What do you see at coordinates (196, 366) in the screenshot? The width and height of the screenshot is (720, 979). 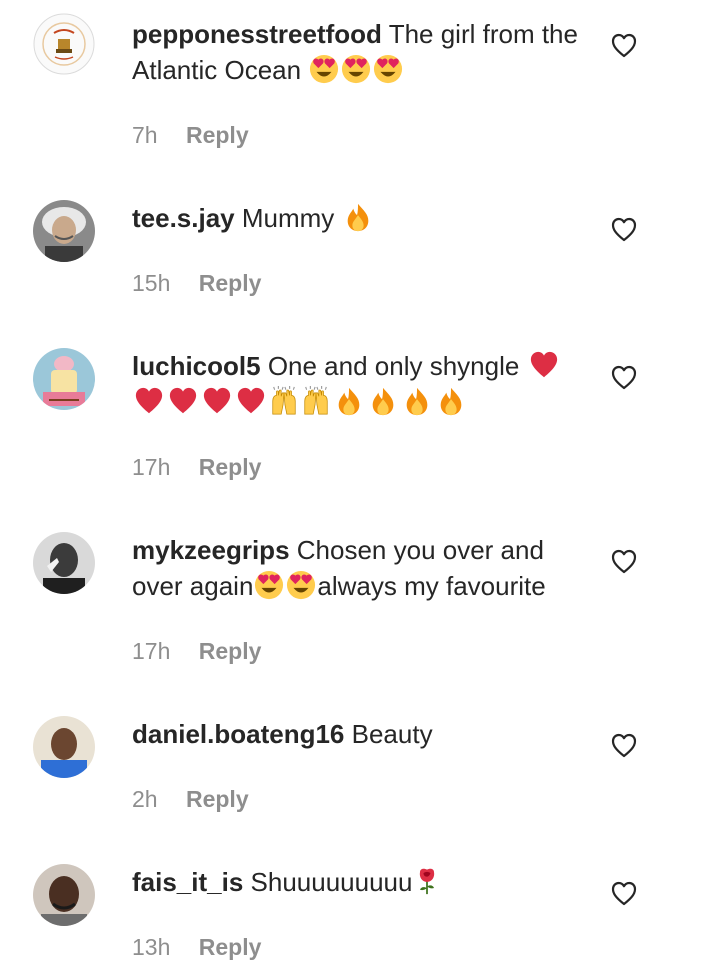 I see `username: luchicool5` at bounding box center [196, 366].